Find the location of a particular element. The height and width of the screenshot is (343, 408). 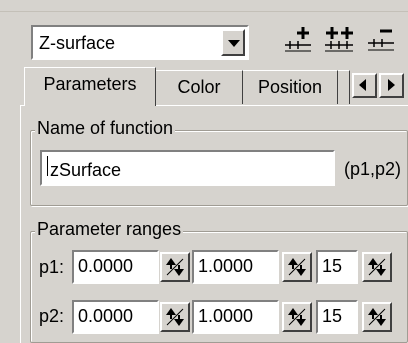

tab-position-label: Position is located at coordinates (290, 87).